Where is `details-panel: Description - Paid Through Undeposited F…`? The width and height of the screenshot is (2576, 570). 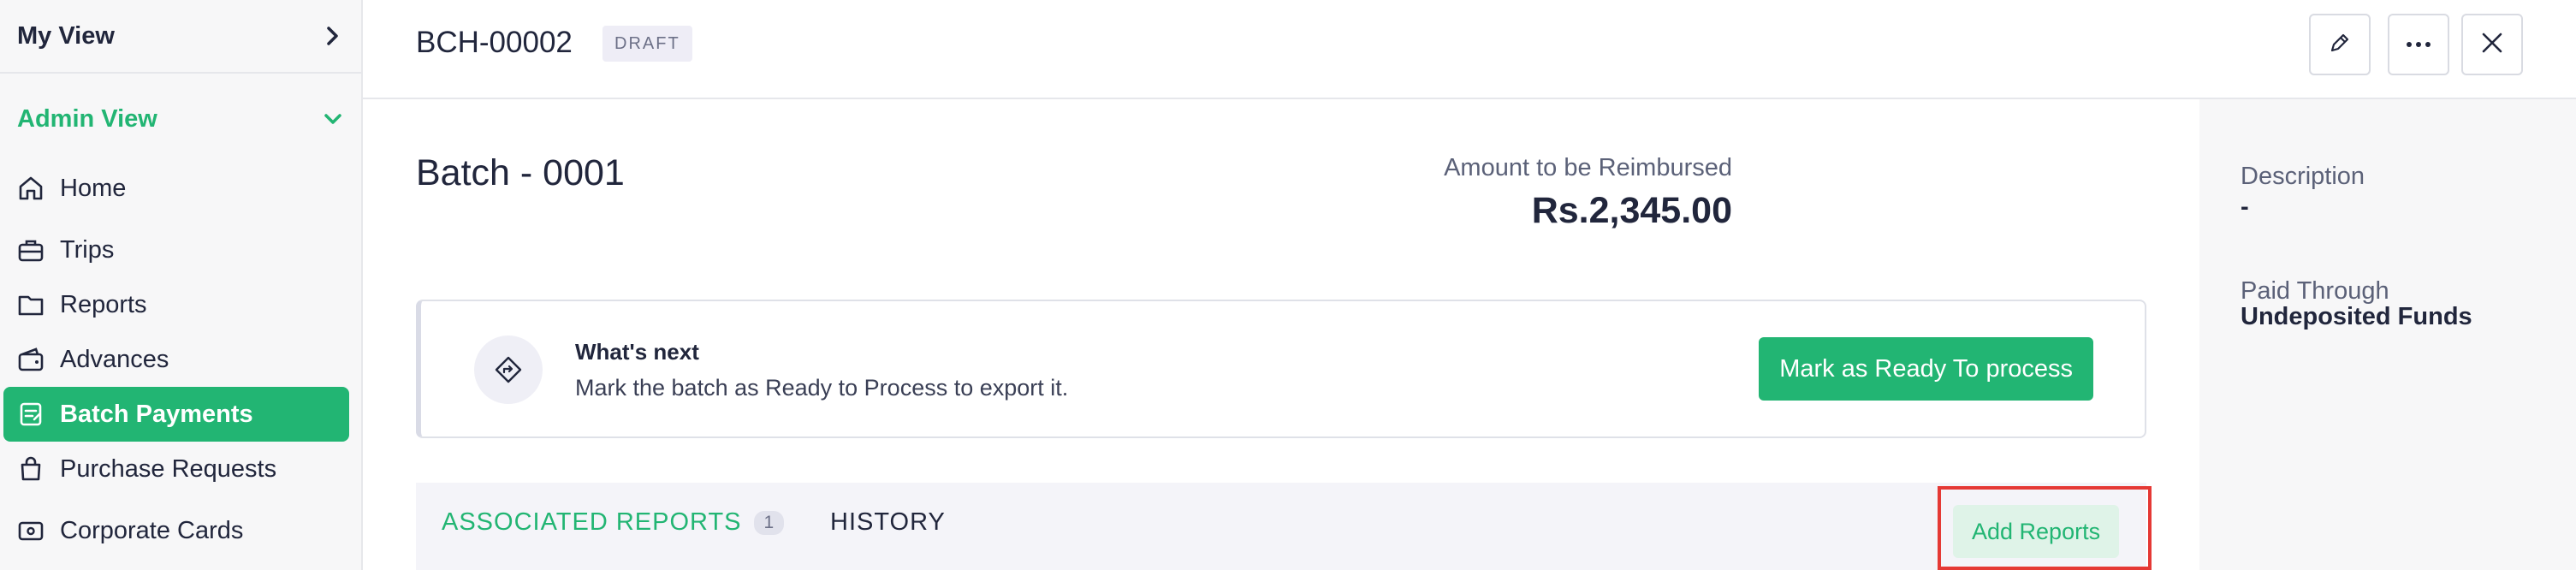 details-panel: Description - Paid Through Undeposited F… is located at coordinates (2387, 335).